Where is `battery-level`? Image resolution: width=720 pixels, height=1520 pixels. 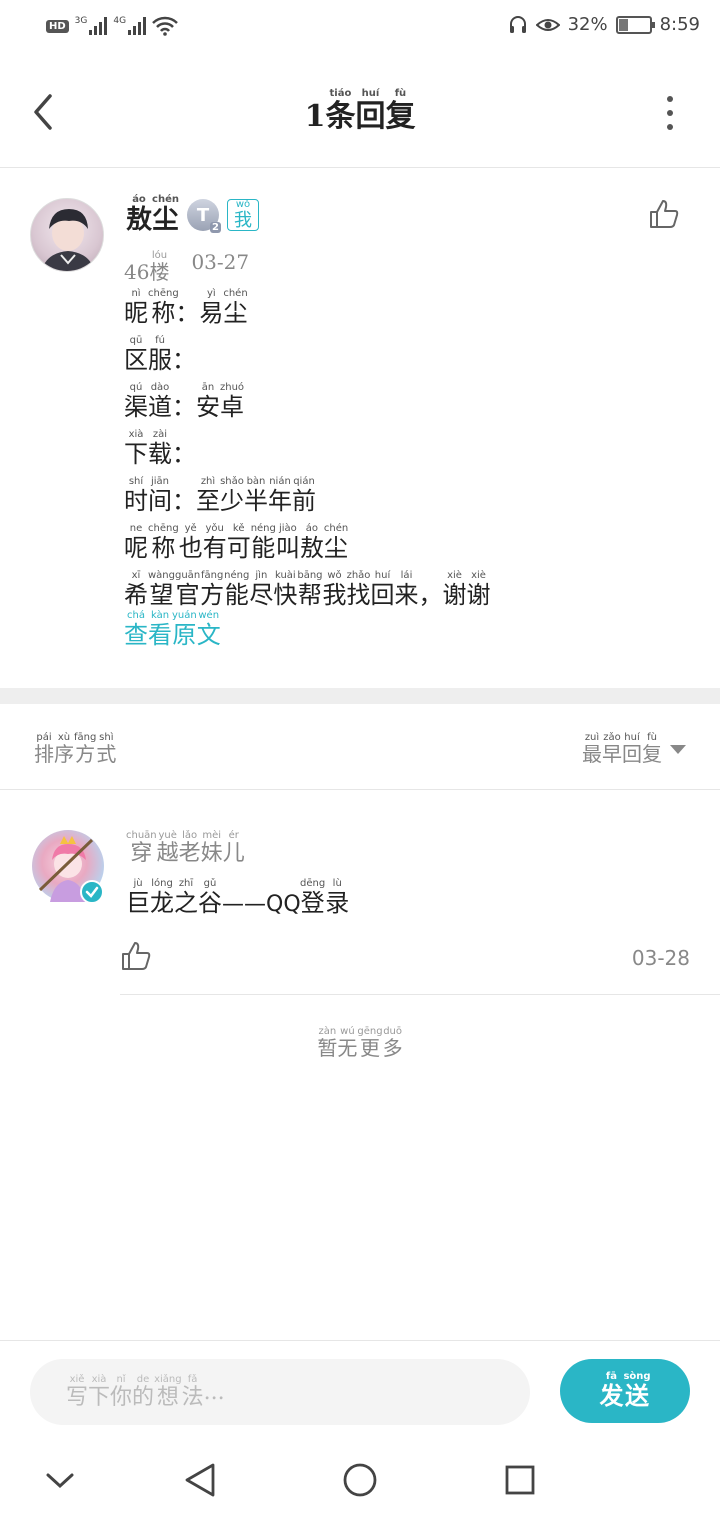
battery-level is located at coordinates (623, 24).